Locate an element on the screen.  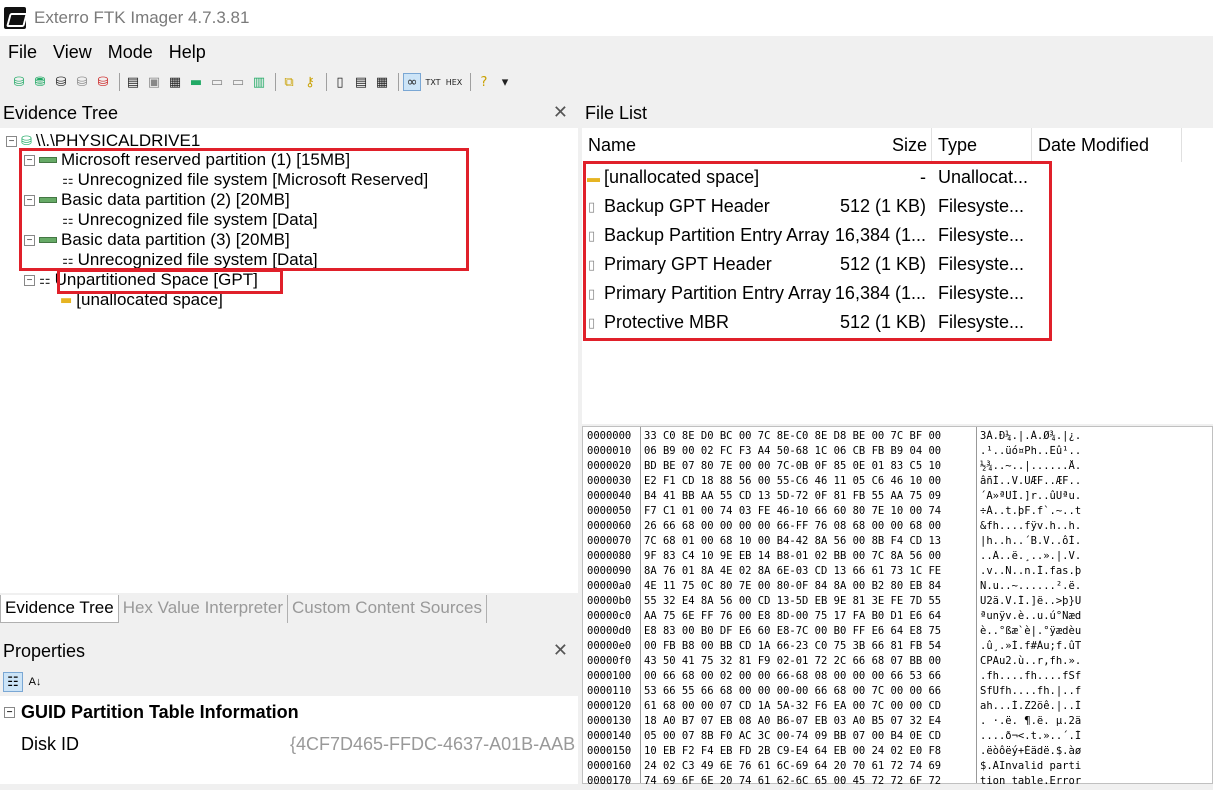
detect-encryption-icon: ⚷ is located at coordinates (310, 82).